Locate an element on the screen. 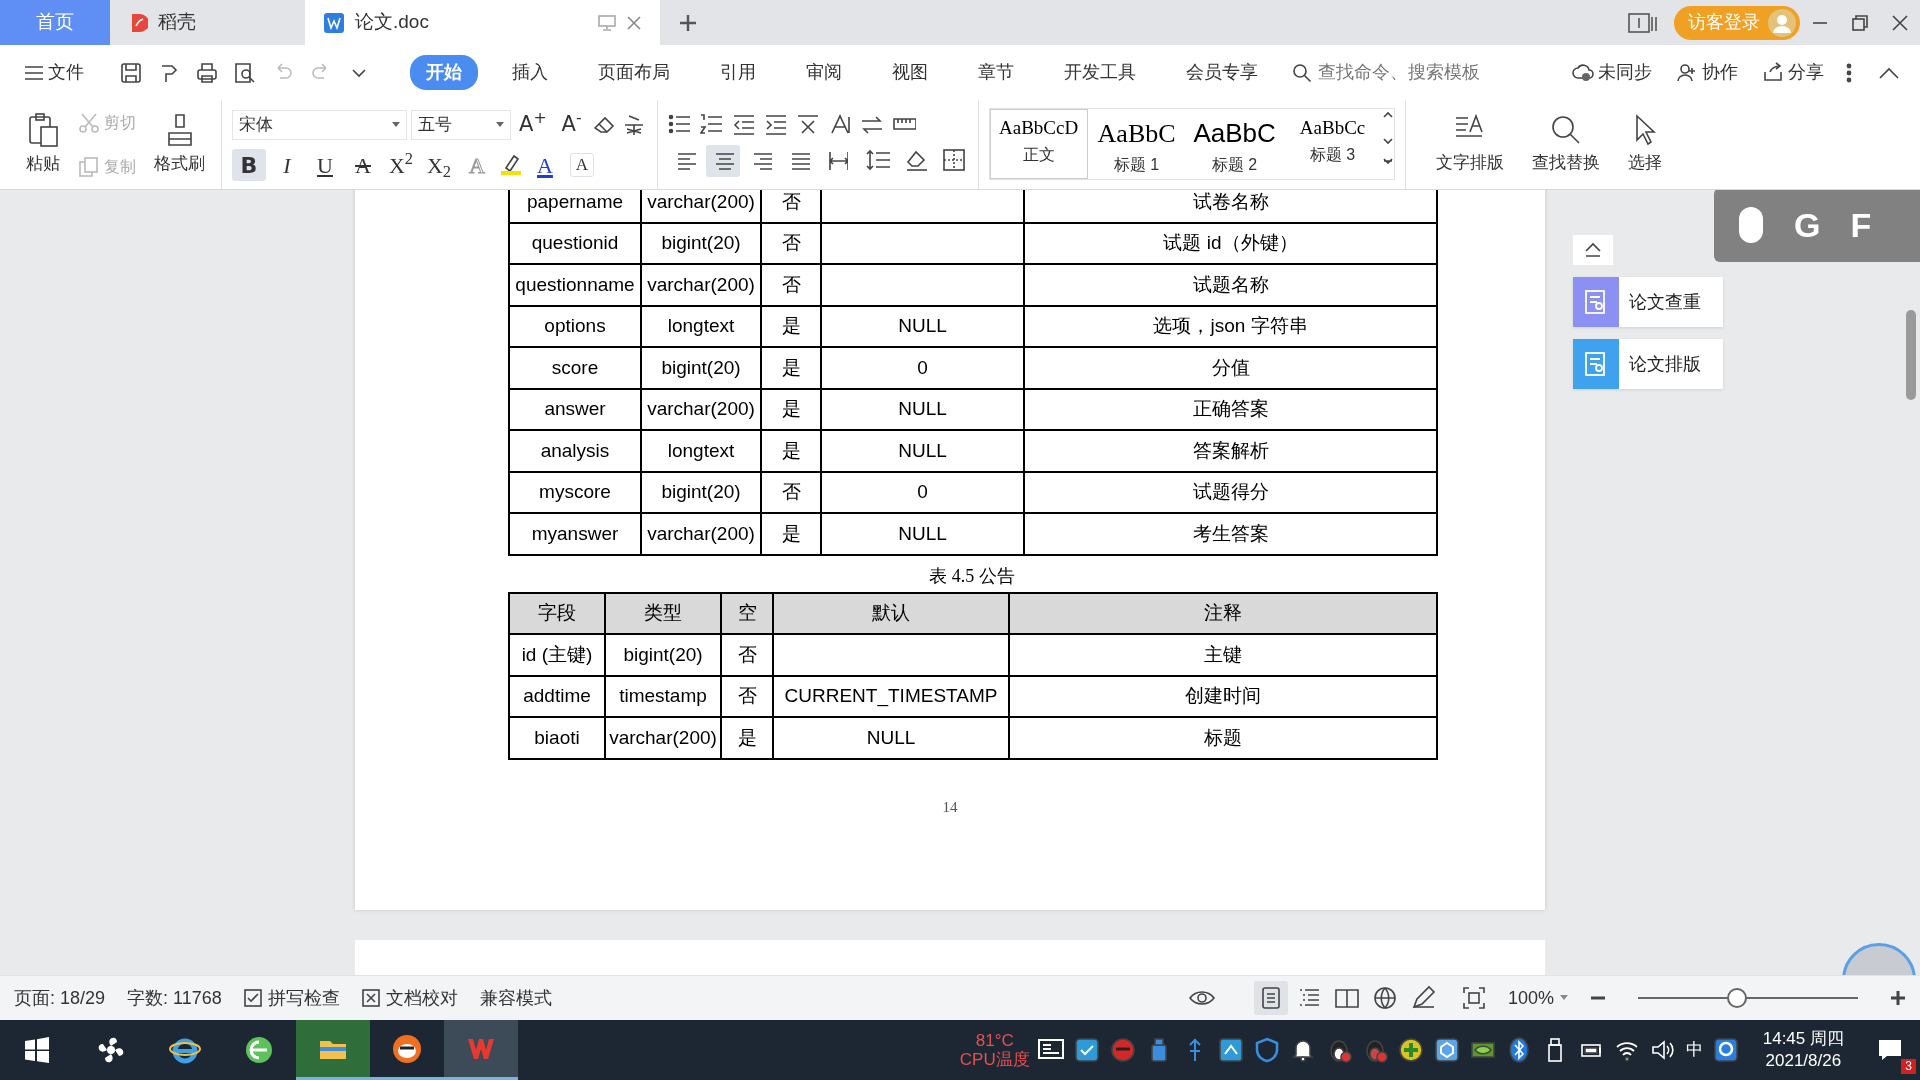  format-button: A$^{+}$ is located at coordinates (533, 124).